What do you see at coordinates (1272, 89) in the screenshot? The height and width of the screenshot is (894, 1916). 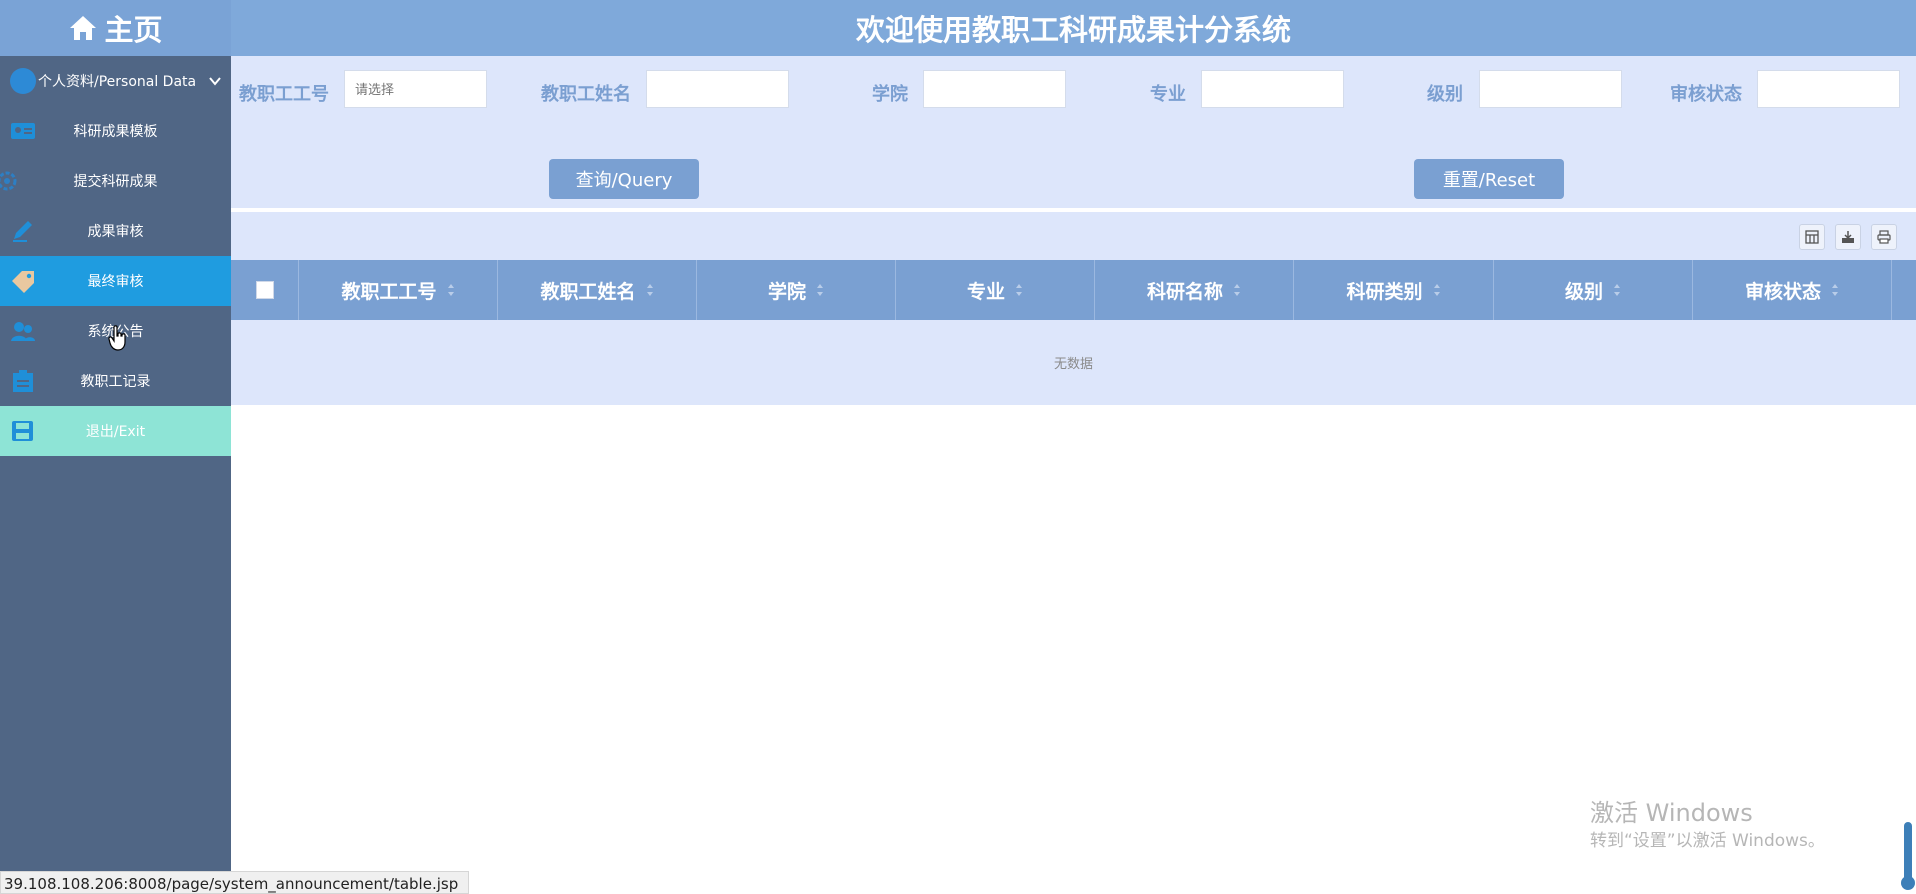 I see `major-input` at bounding box center [1272, 89].